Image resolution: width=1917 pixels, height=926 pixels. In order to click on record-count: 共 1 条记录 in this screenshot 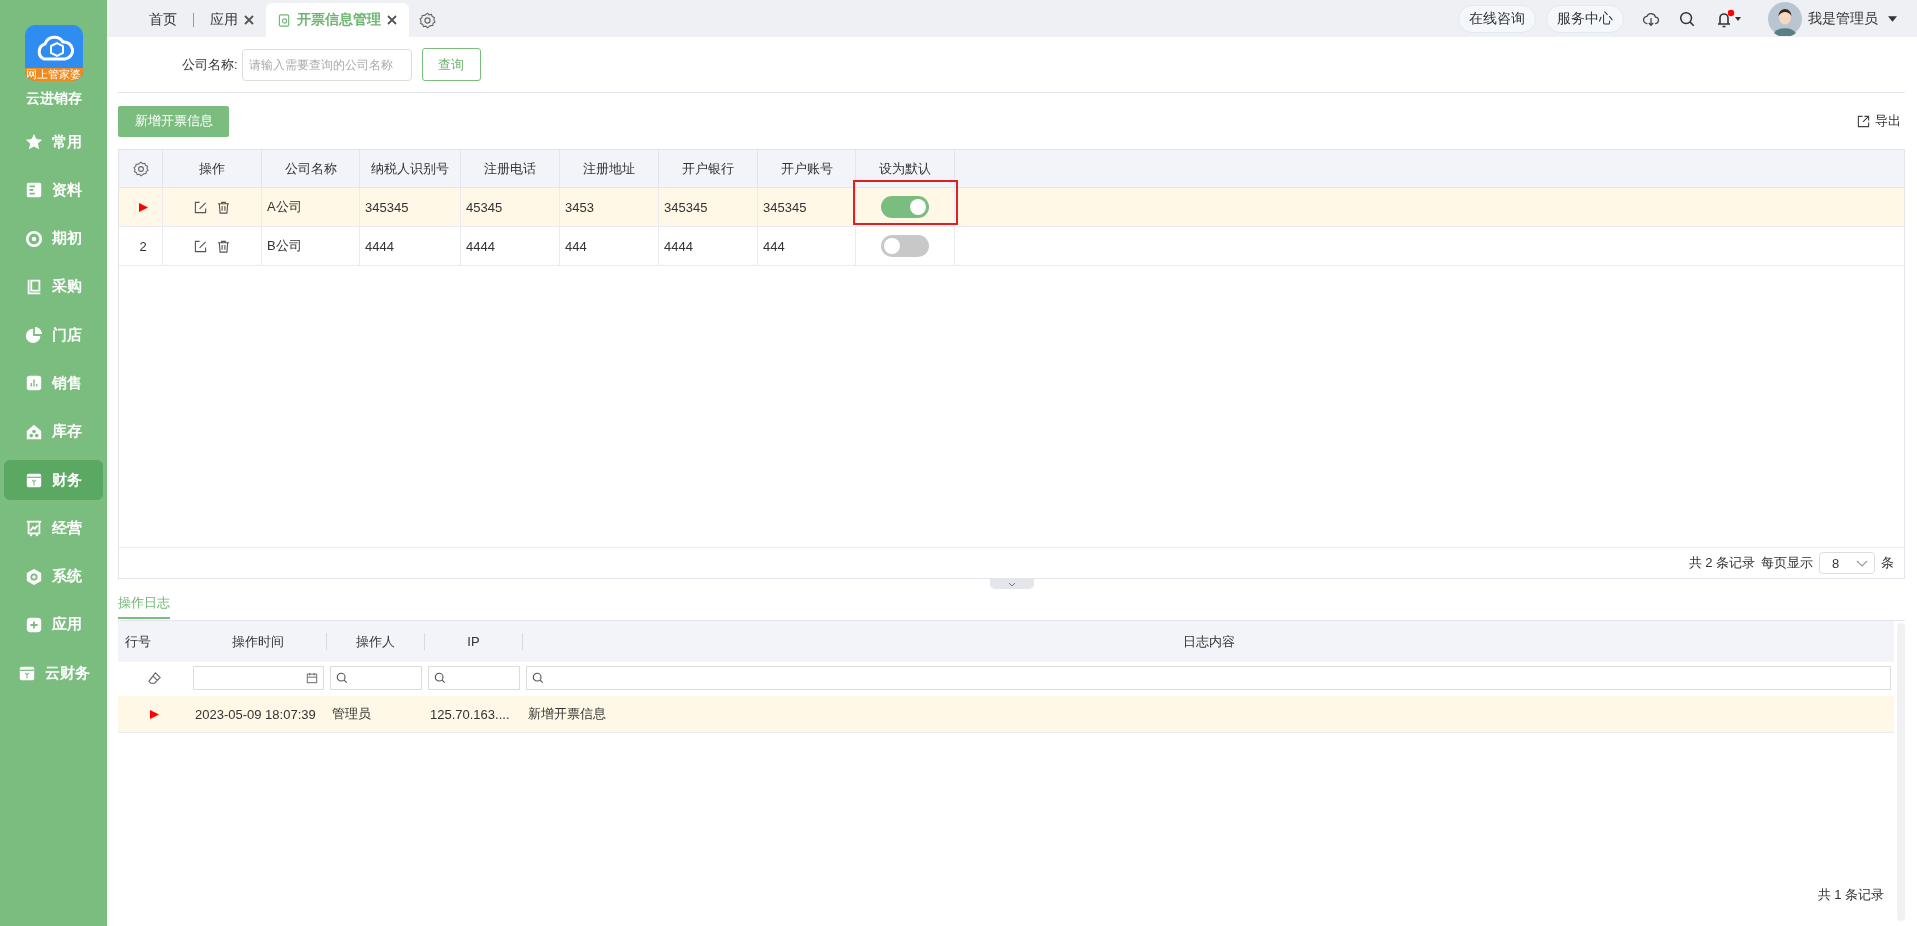, I will do `click(1850, 895)`.